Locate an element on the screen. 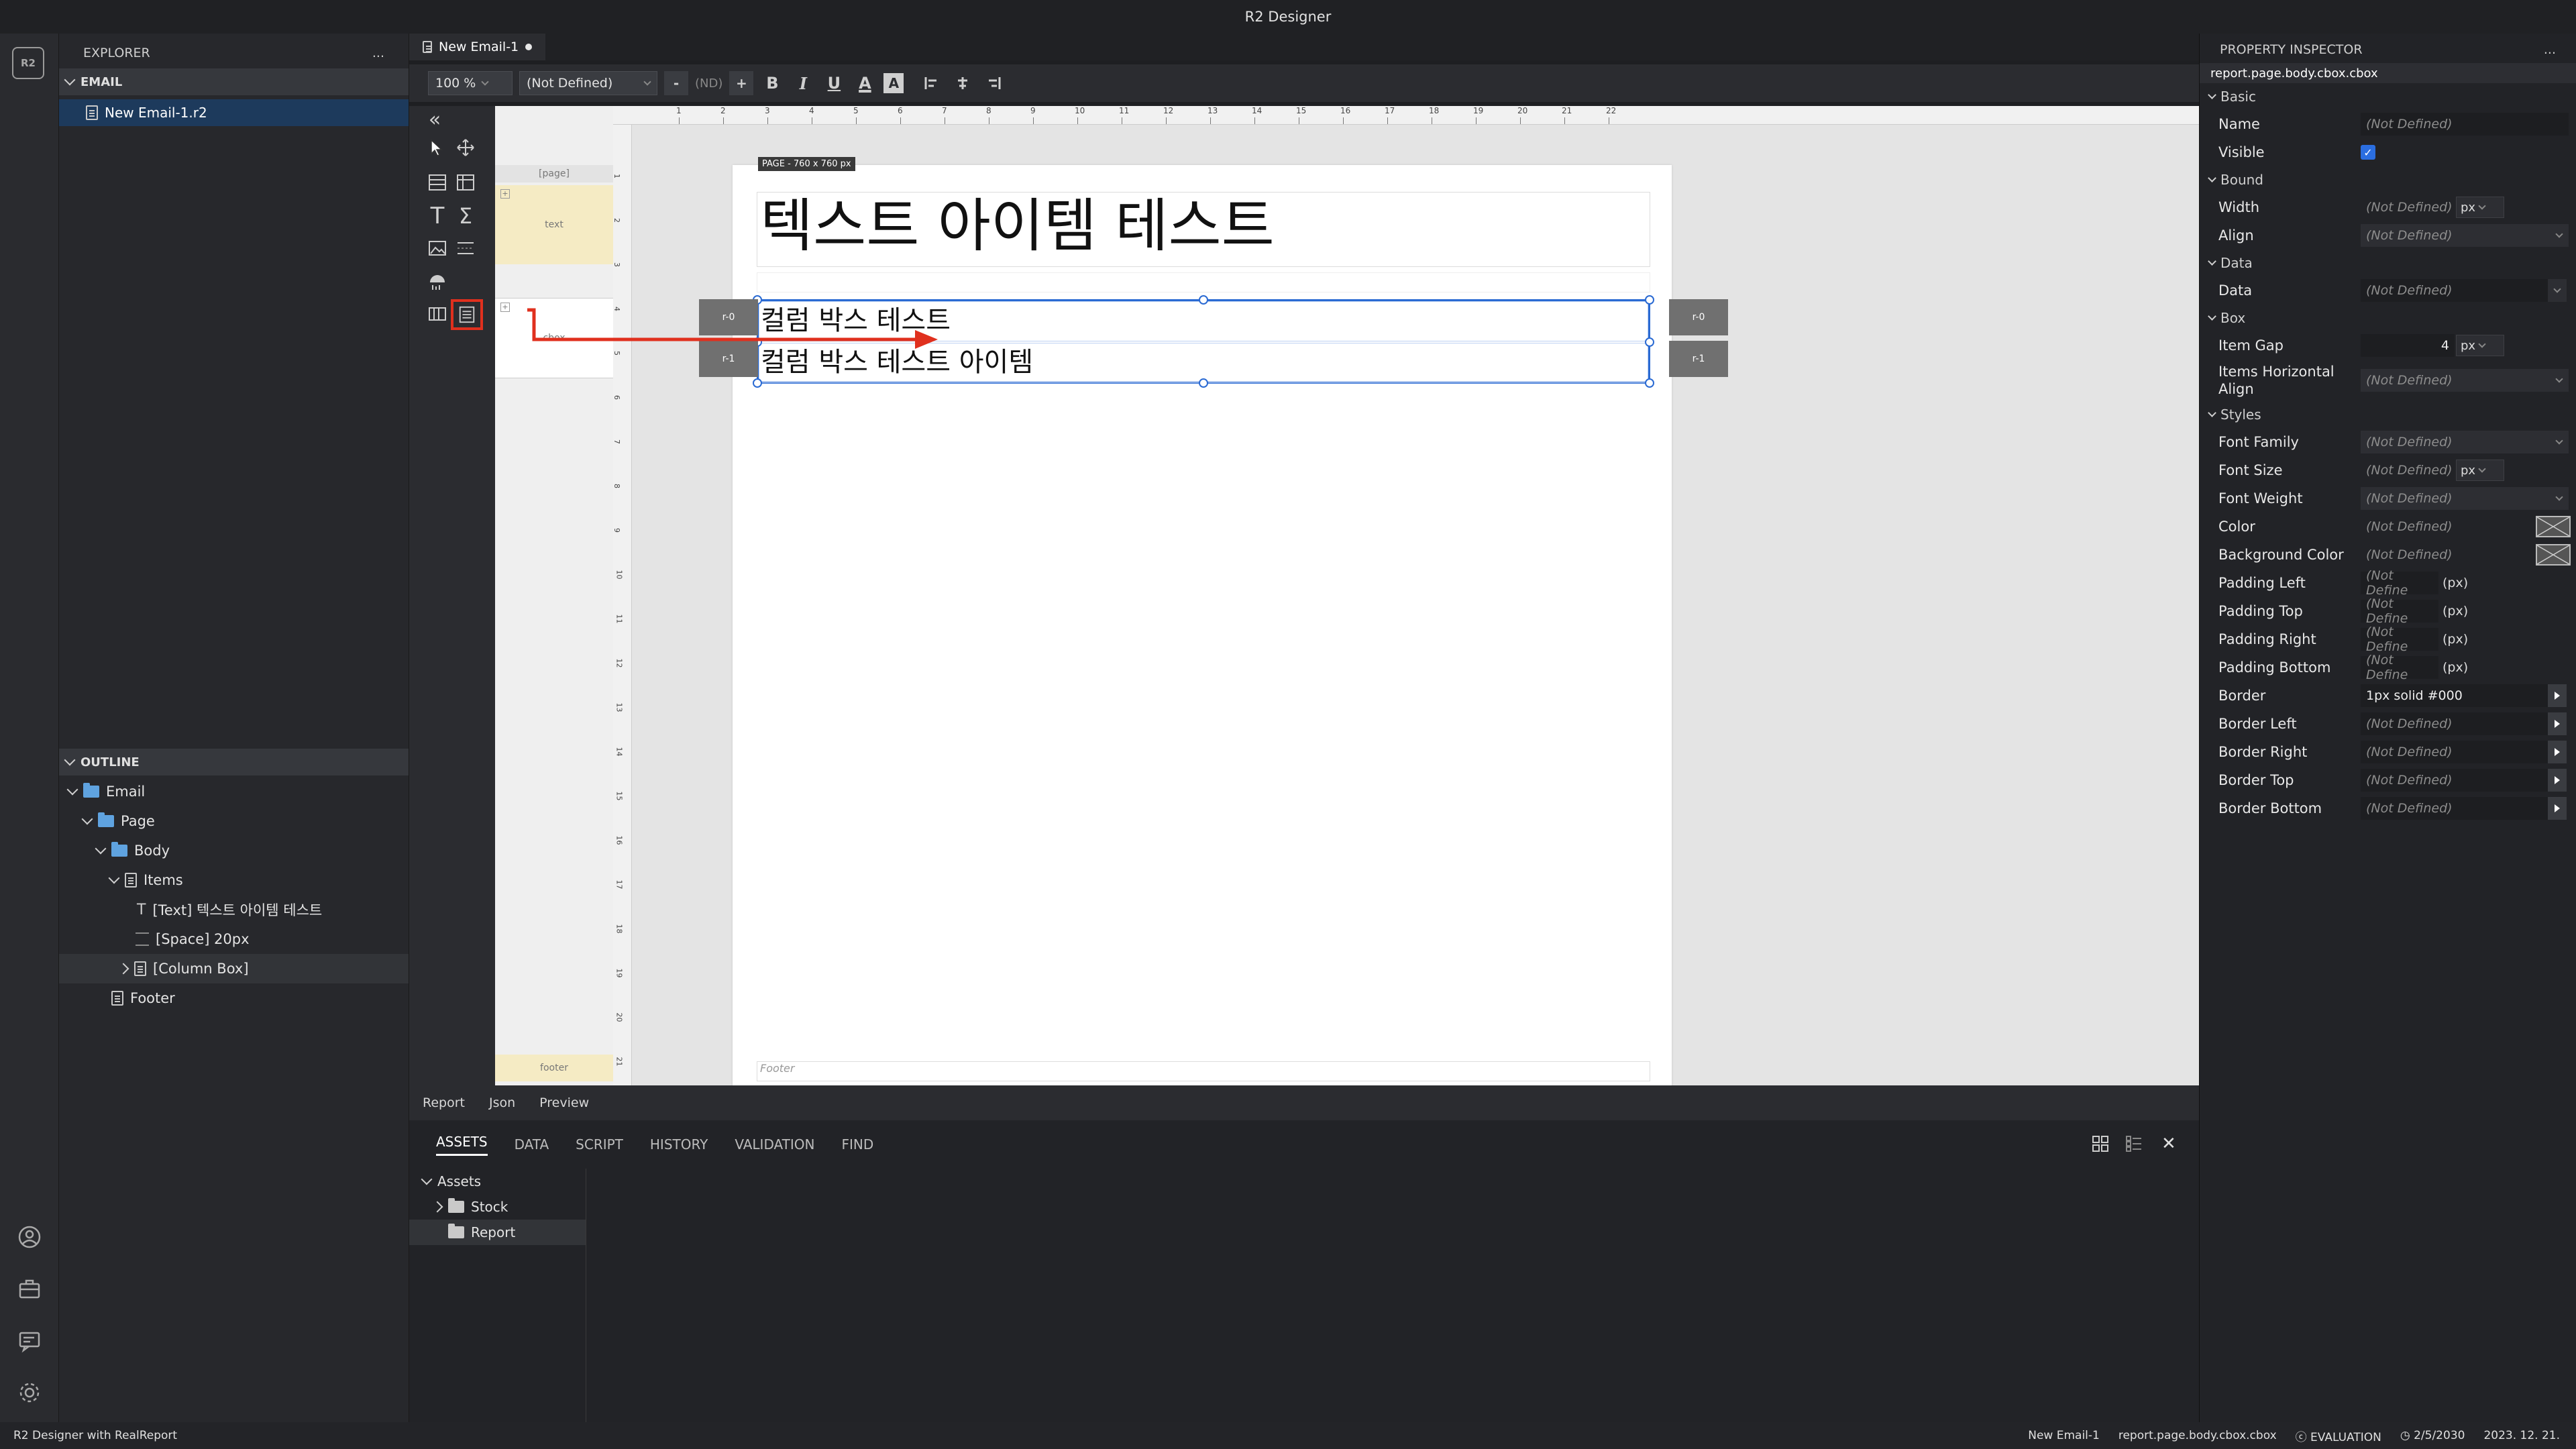  underline-button: U is located at coordinates (834, 83).